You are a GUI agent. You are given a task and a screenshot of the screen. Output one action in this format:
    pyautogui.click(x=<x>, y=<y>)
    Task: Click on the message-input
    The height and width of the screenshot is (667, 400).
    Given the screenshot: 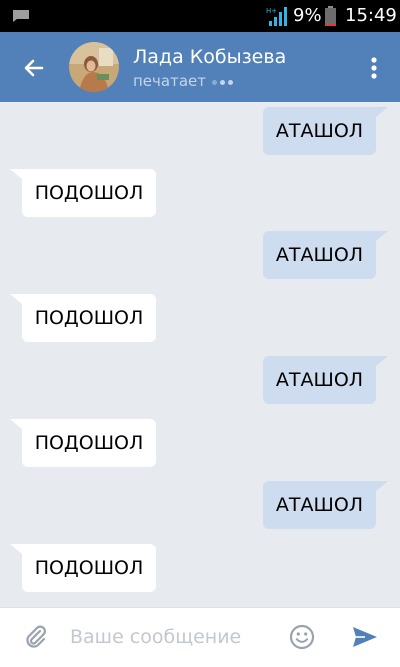 What is the action you would take?
    pyautogui.click(x=170, y=637)
    